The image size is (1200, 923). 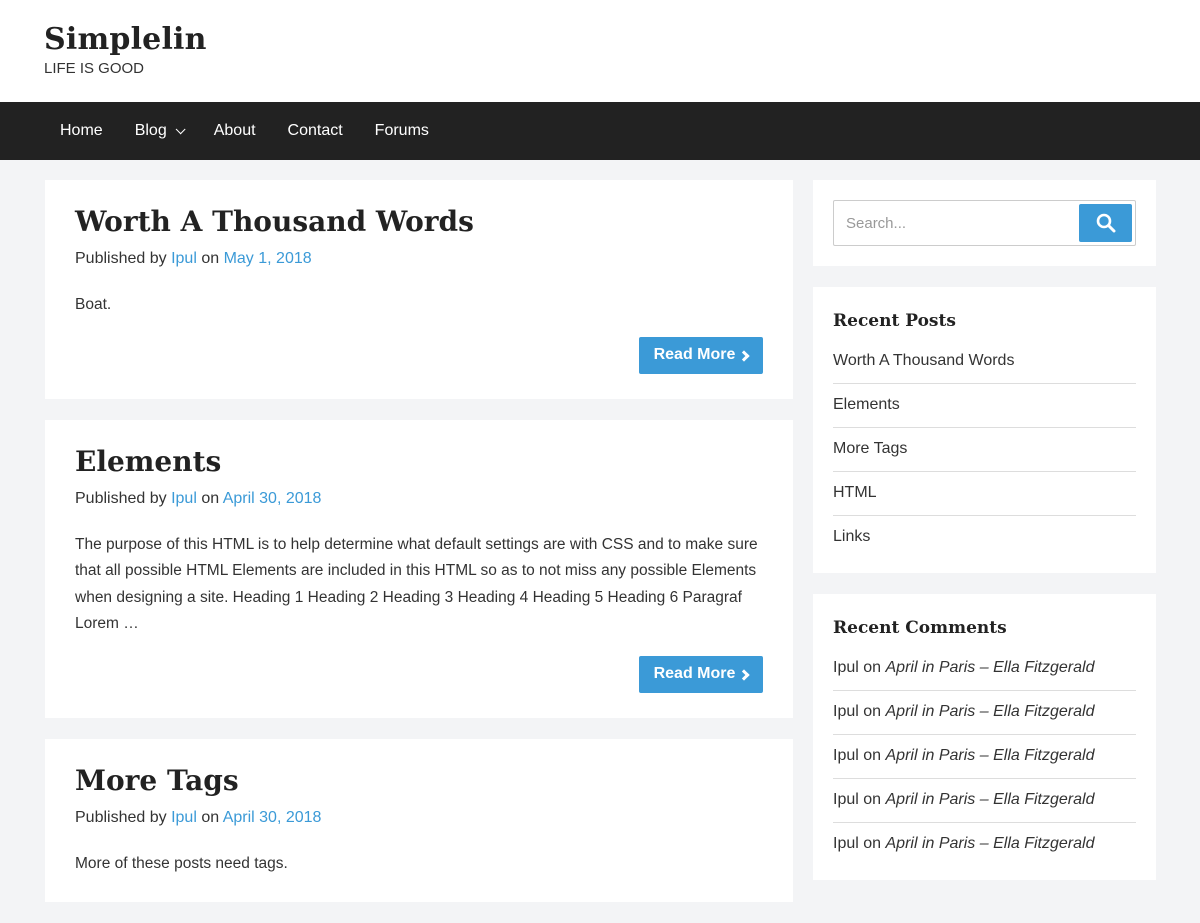 What do you see at coordinates (984, 450) in the screenshot?
I see `recent-post-link: More Tags` at bounding box center [984, 450].